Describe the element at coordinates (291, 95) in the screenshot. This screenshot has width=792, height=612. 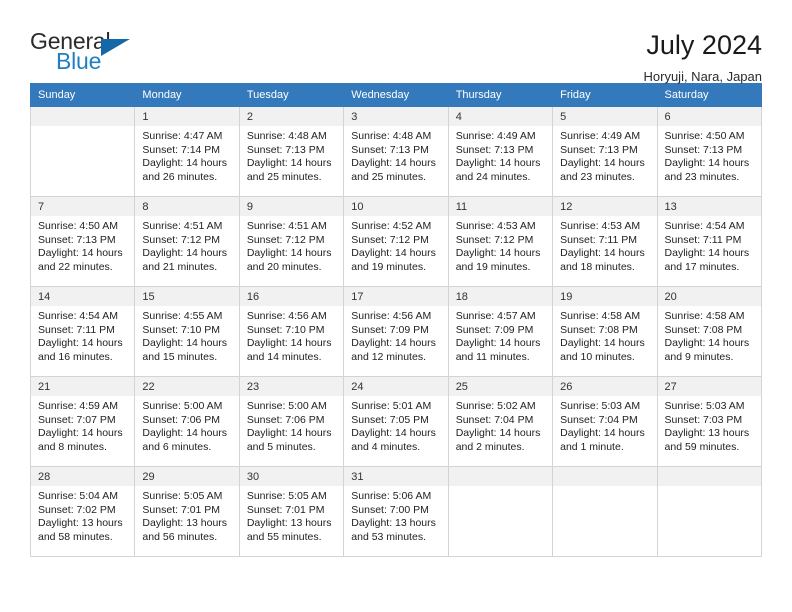
I see `weekday-header-tuesday: Tuesday` at that location.